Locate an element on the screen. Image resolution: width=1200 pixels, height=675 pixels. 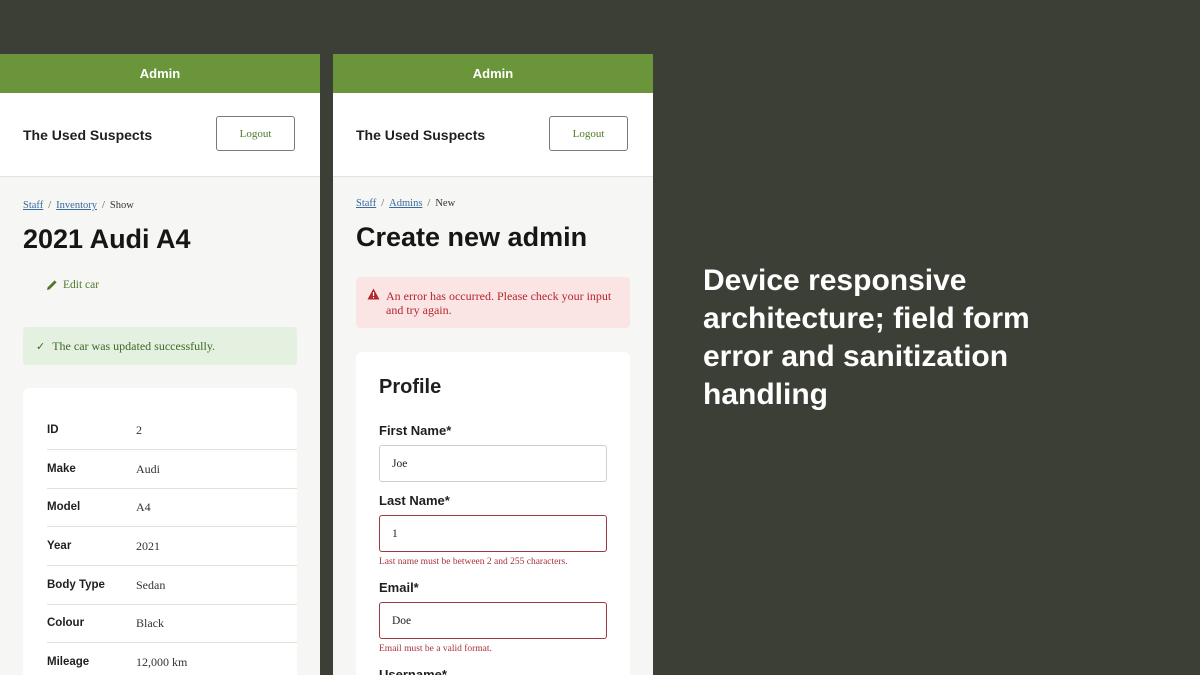
warning-icon is located at coordinates (373, 294).